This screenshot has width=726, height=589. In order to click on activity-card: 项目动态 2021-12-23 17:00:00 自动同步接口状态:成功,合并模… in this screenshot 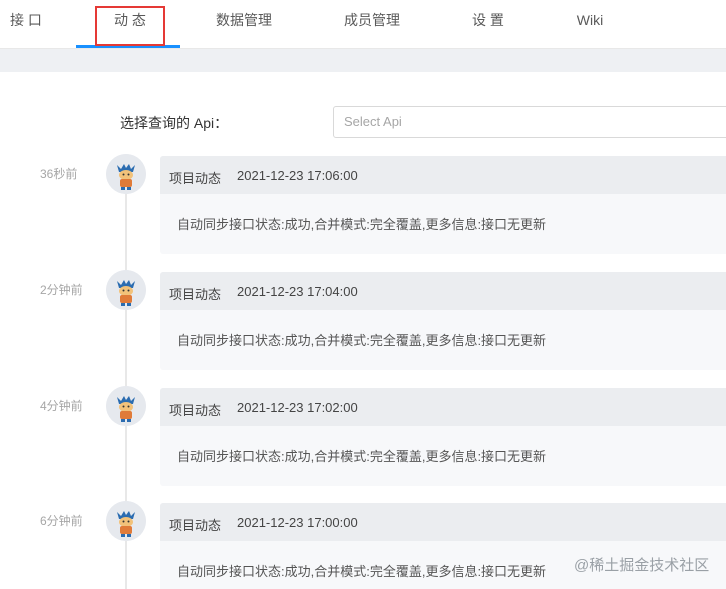, I will do `click(443, 546)`.